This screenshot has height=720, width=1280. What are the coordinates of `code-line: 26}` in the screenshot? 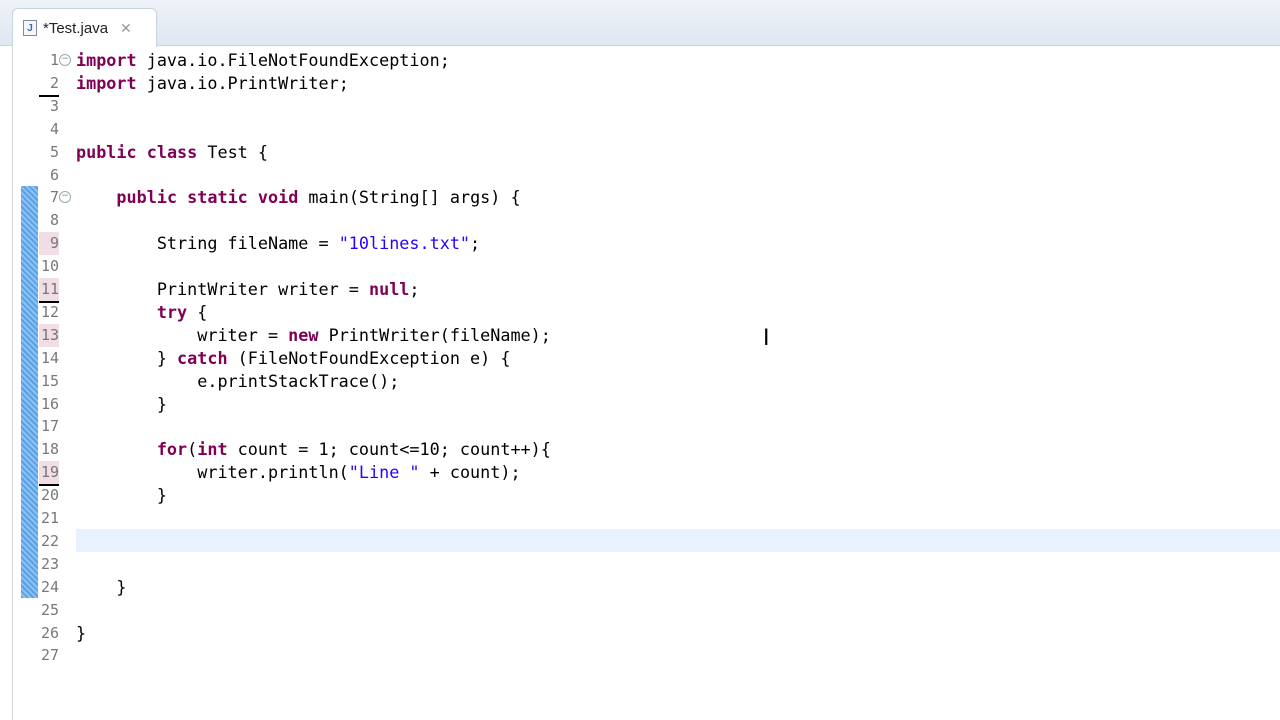 It's located at (646, 633).